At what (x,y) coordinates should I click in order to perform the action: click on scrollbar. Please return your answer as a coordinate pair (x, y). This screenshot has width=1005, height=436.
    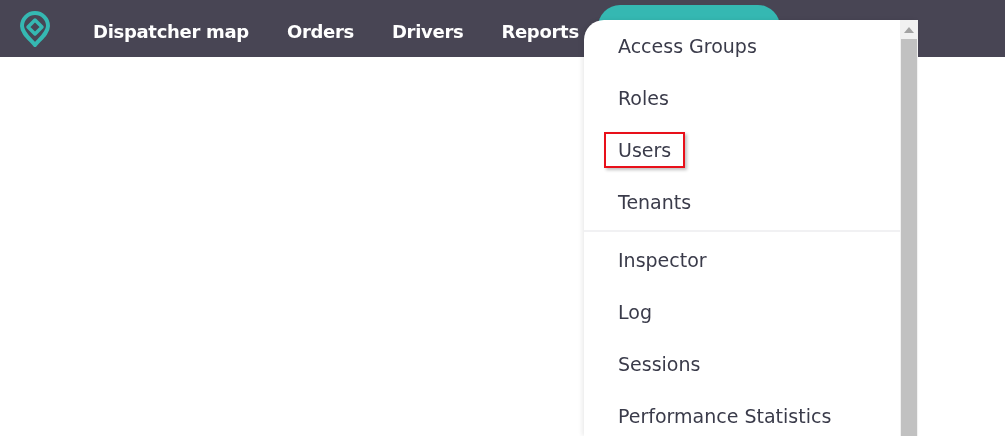
    Looking at the image, I should click on (909, 228).